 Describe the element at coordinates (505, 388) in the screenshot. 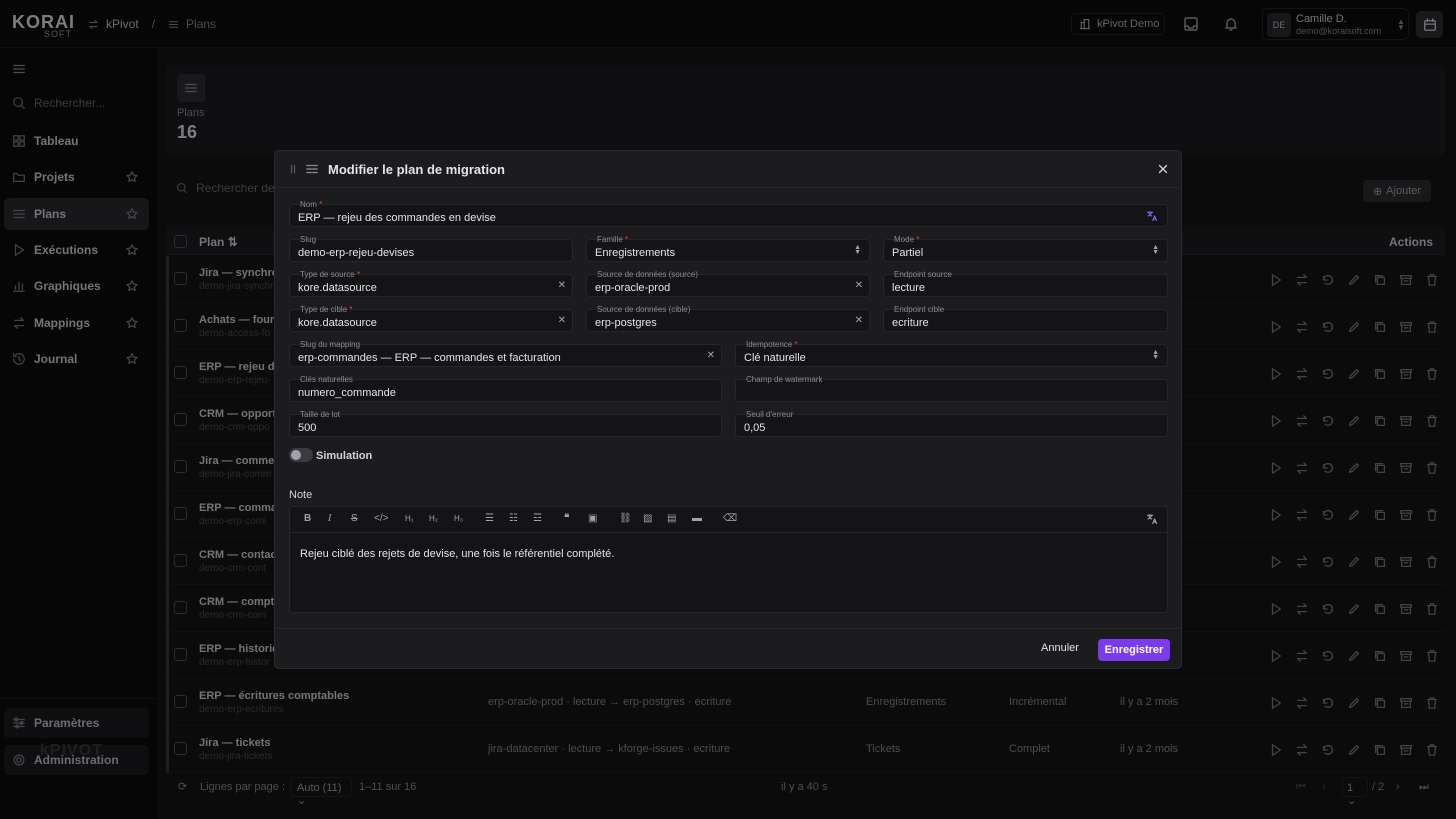

I see `natural-keys-field: Clés naturelles numero_commande` at that location.